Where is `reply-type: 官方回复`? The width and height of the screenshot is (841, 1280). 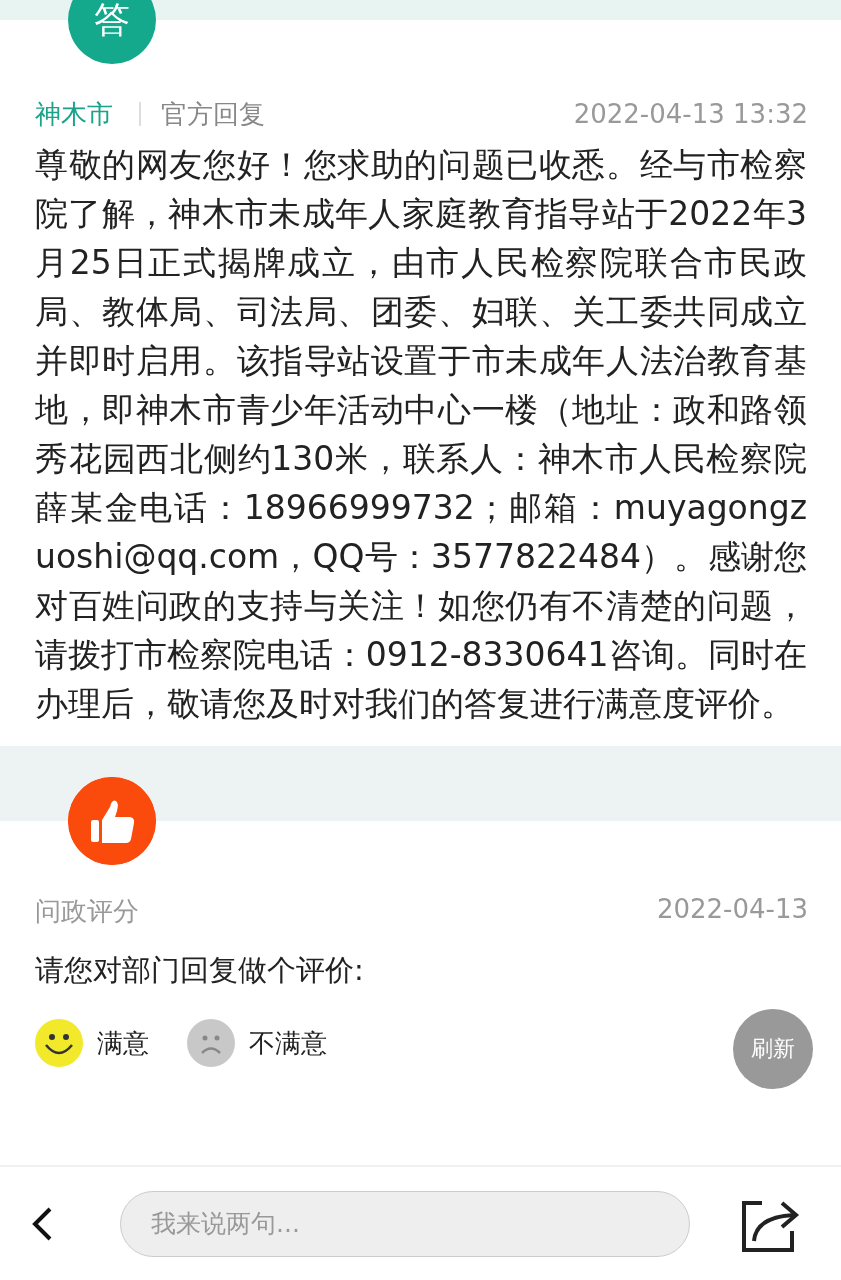
reply-type: 官方回复 is located at coordinates (213, 114).